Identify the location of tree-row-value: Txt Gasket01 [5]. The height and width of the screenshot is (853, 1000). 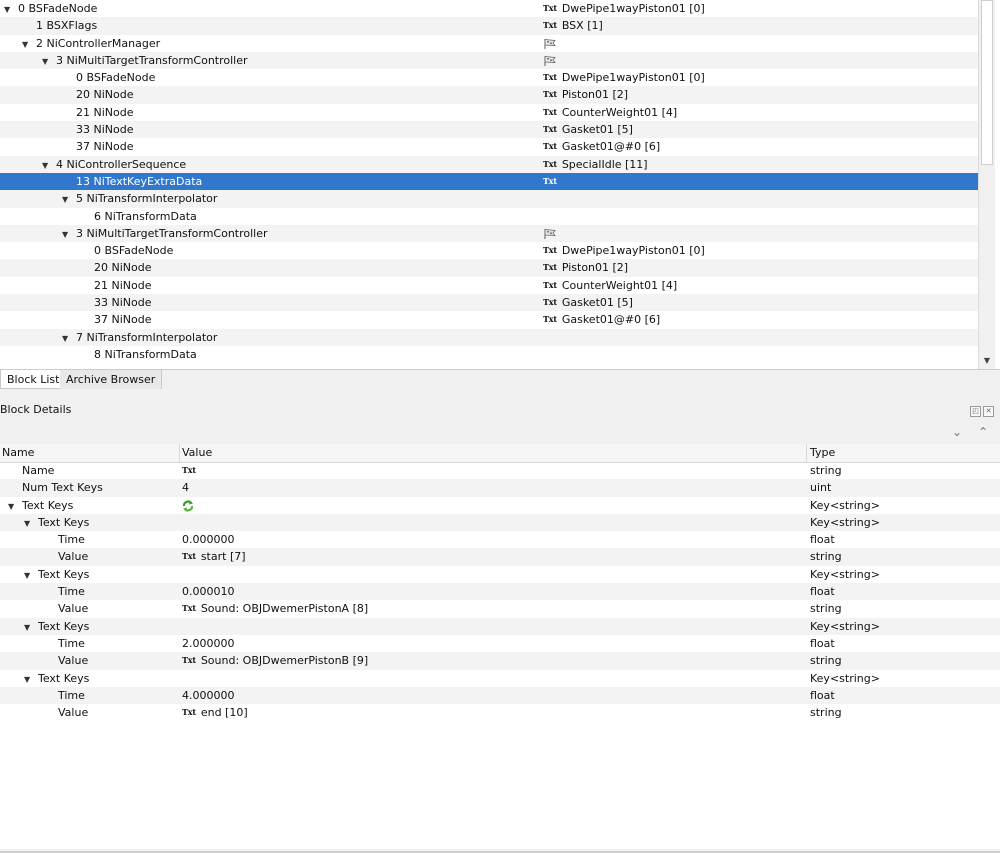
(588, 302).